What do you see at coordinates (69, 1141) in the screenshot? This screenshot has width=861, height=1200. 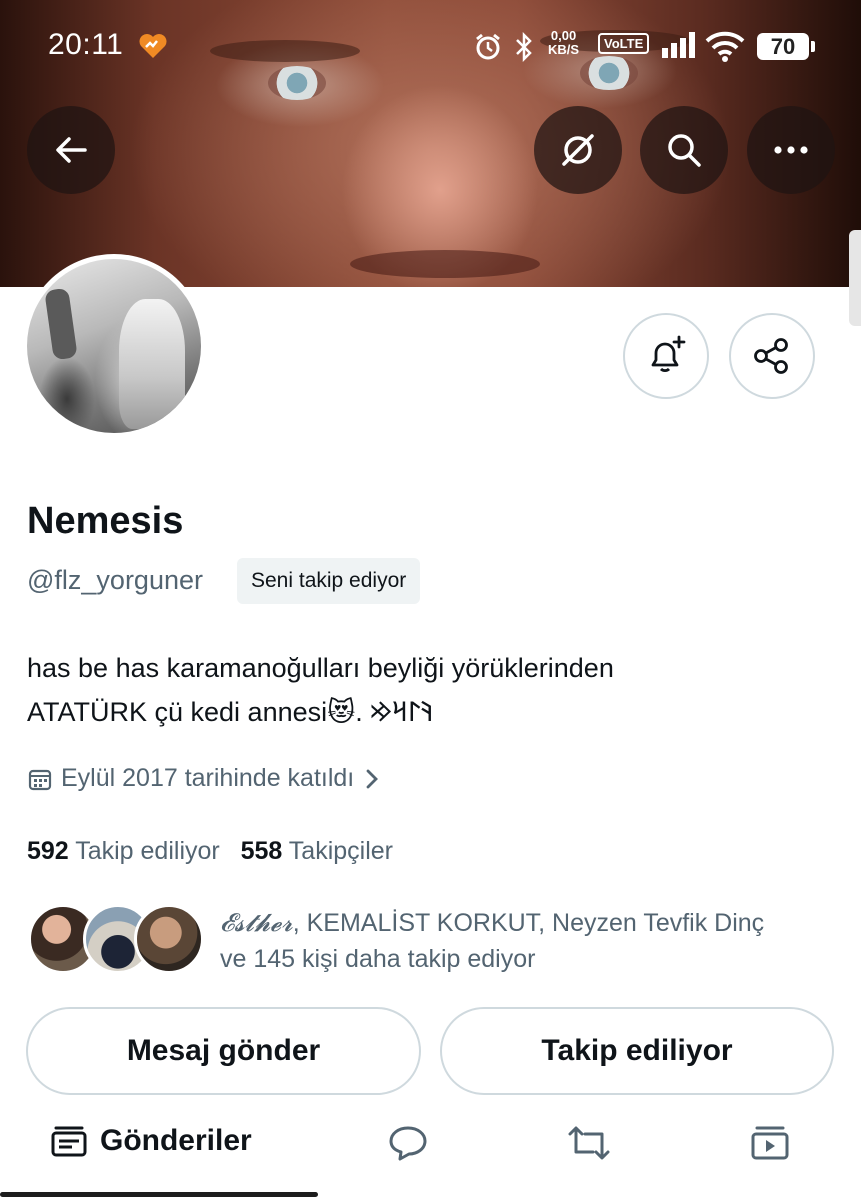 I see `posts-icon` at bounding box center [69, 1141].